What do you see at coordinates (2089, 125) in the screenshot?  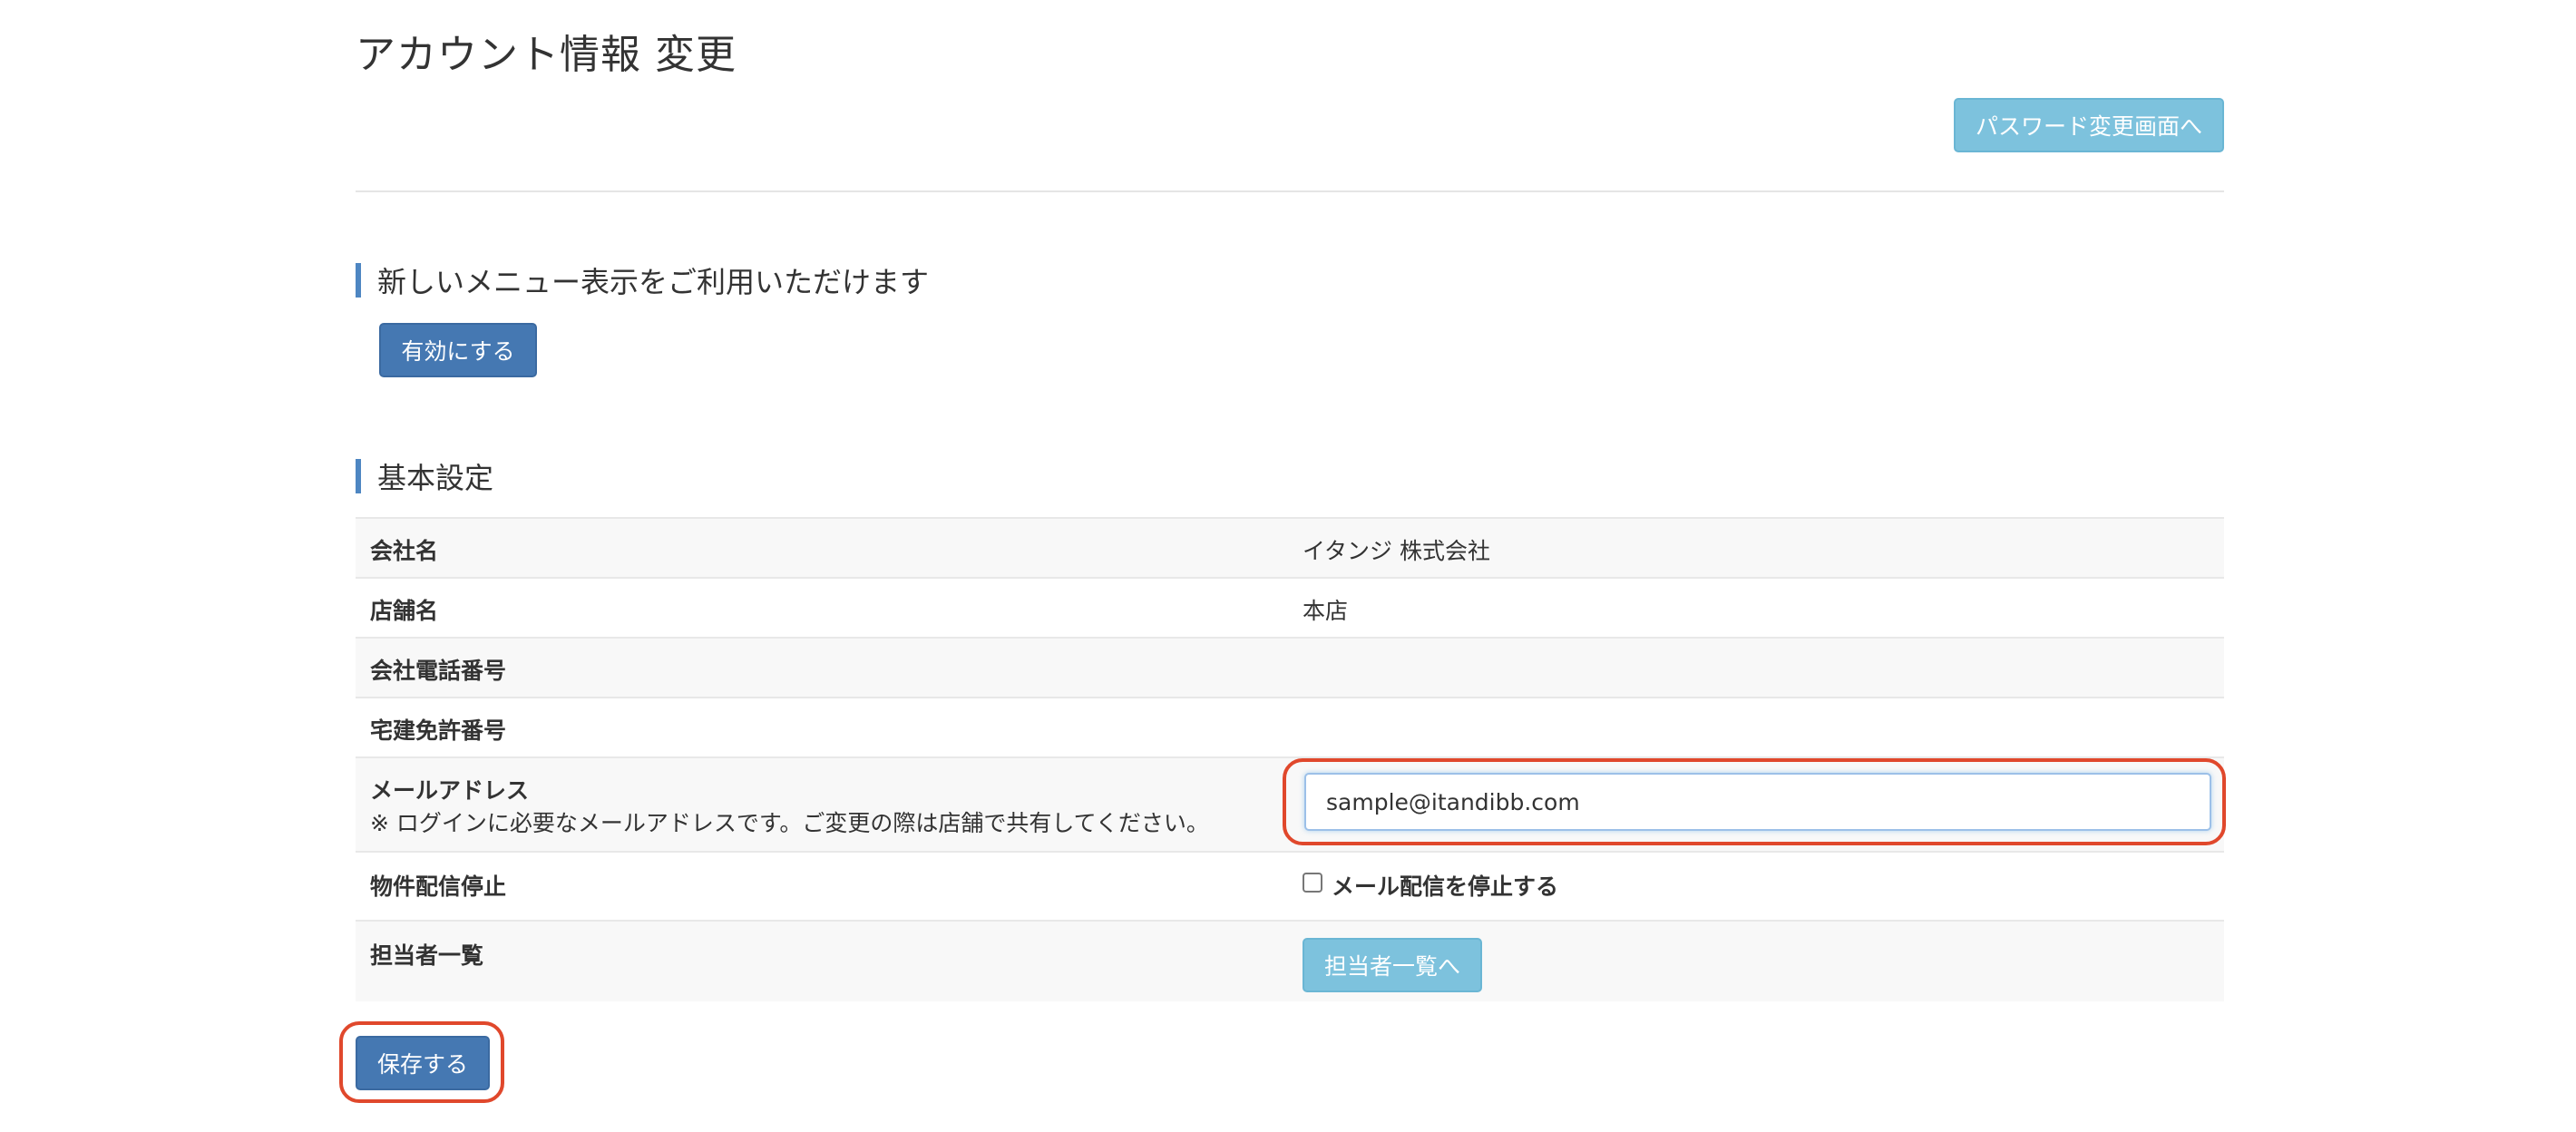 I see `password-change-button: パスワード変更画面へ` at bounding box center [2089, 125].